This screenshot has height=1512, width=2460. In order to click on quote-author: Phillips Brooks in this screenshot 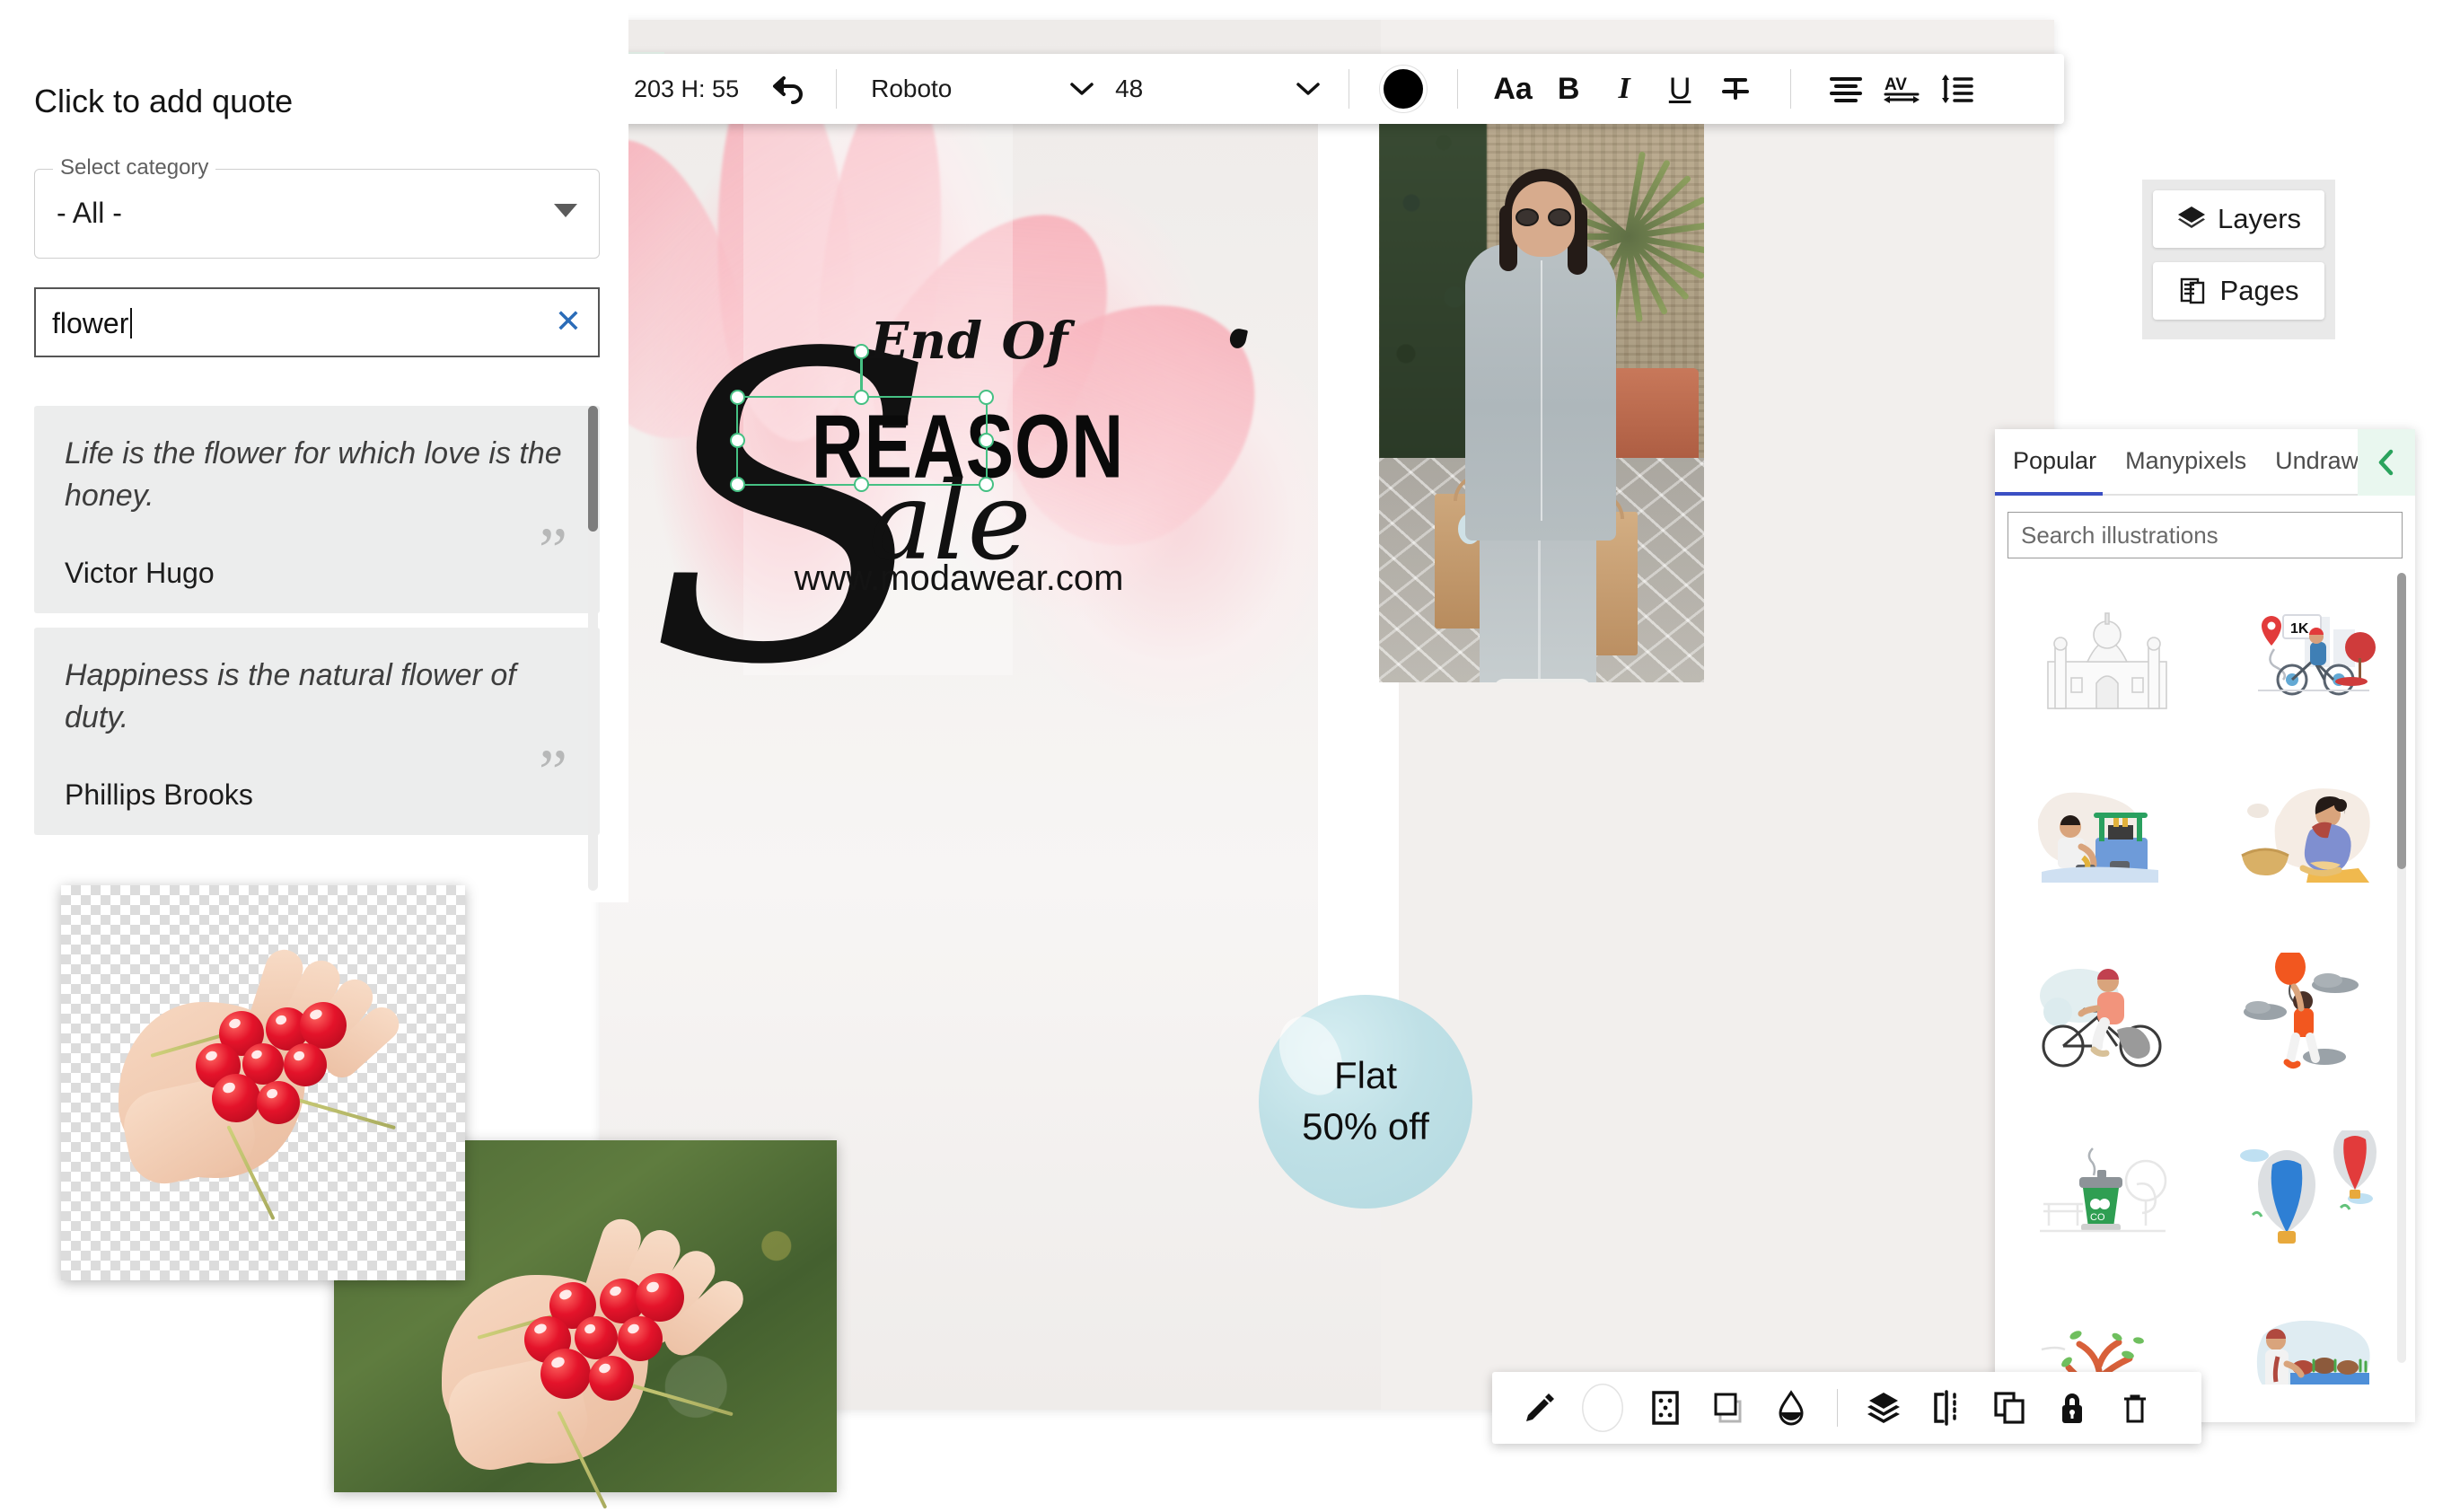, I will do `click(159, 794)`.